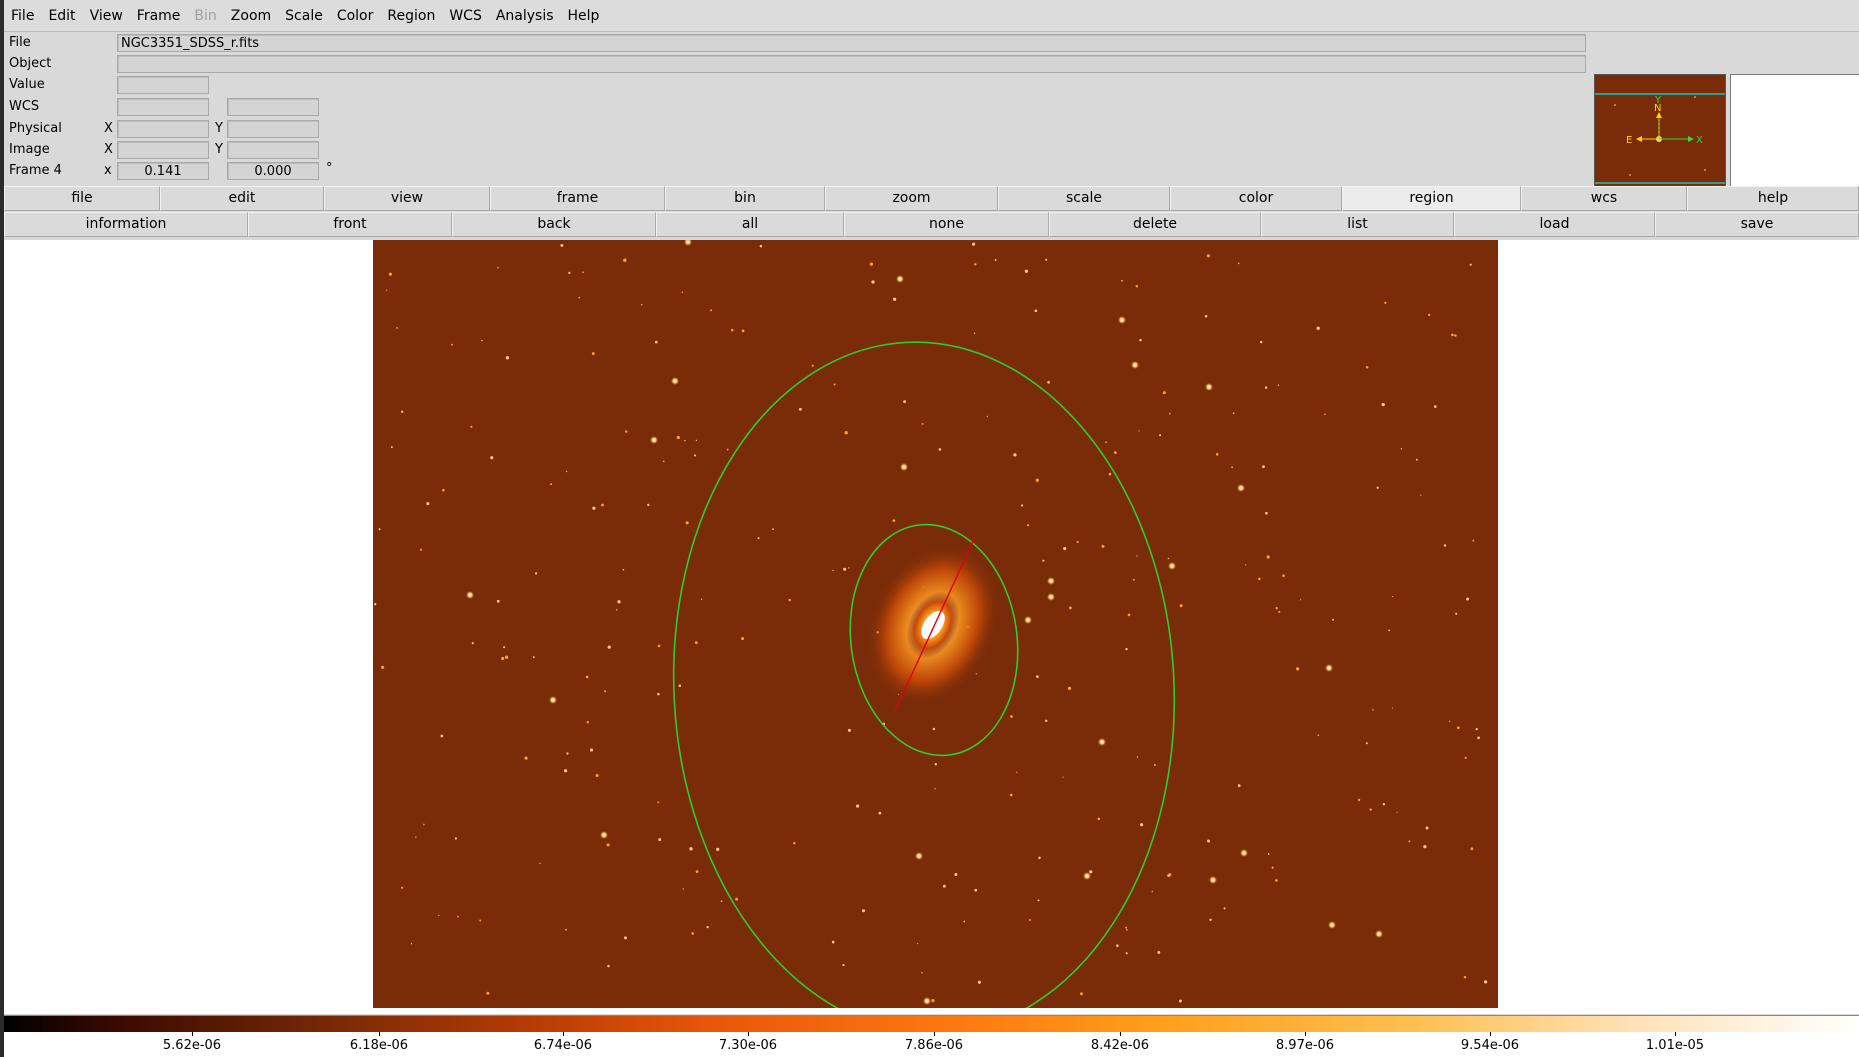  Describe the element at coordinates (1357, 224) in the screenshot. I see `btn-region-list: list` at that location.